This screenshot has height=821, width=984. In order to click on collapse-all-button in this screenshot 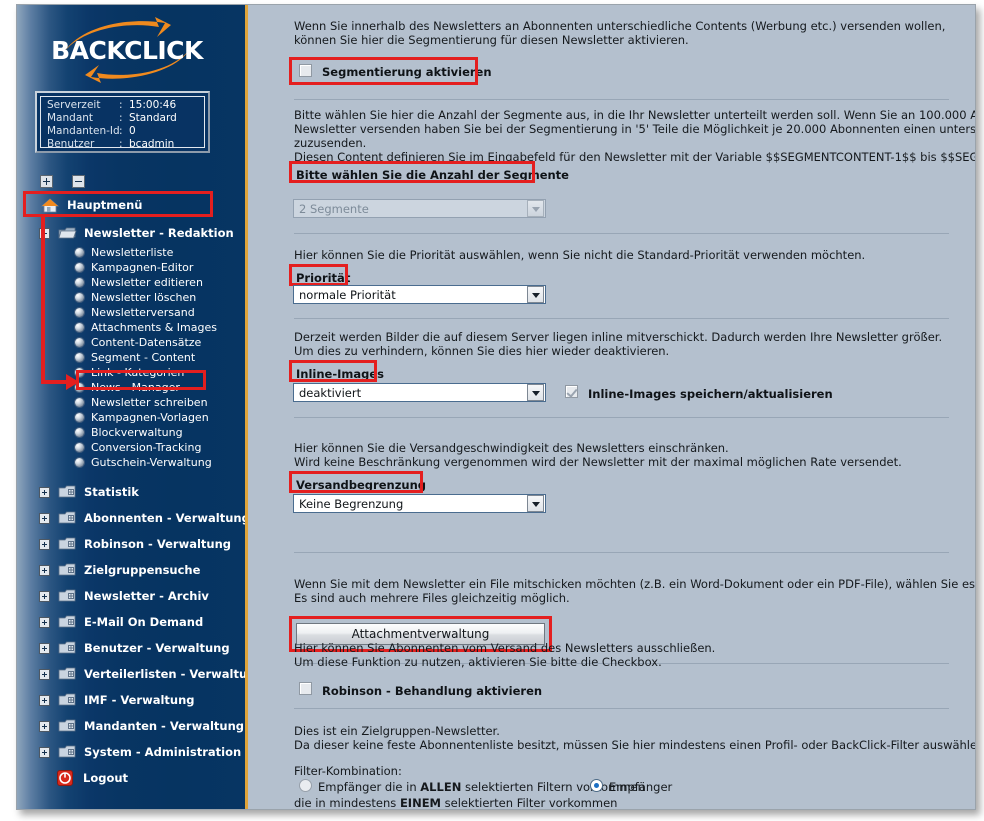, I will do `click(79, 181)`.